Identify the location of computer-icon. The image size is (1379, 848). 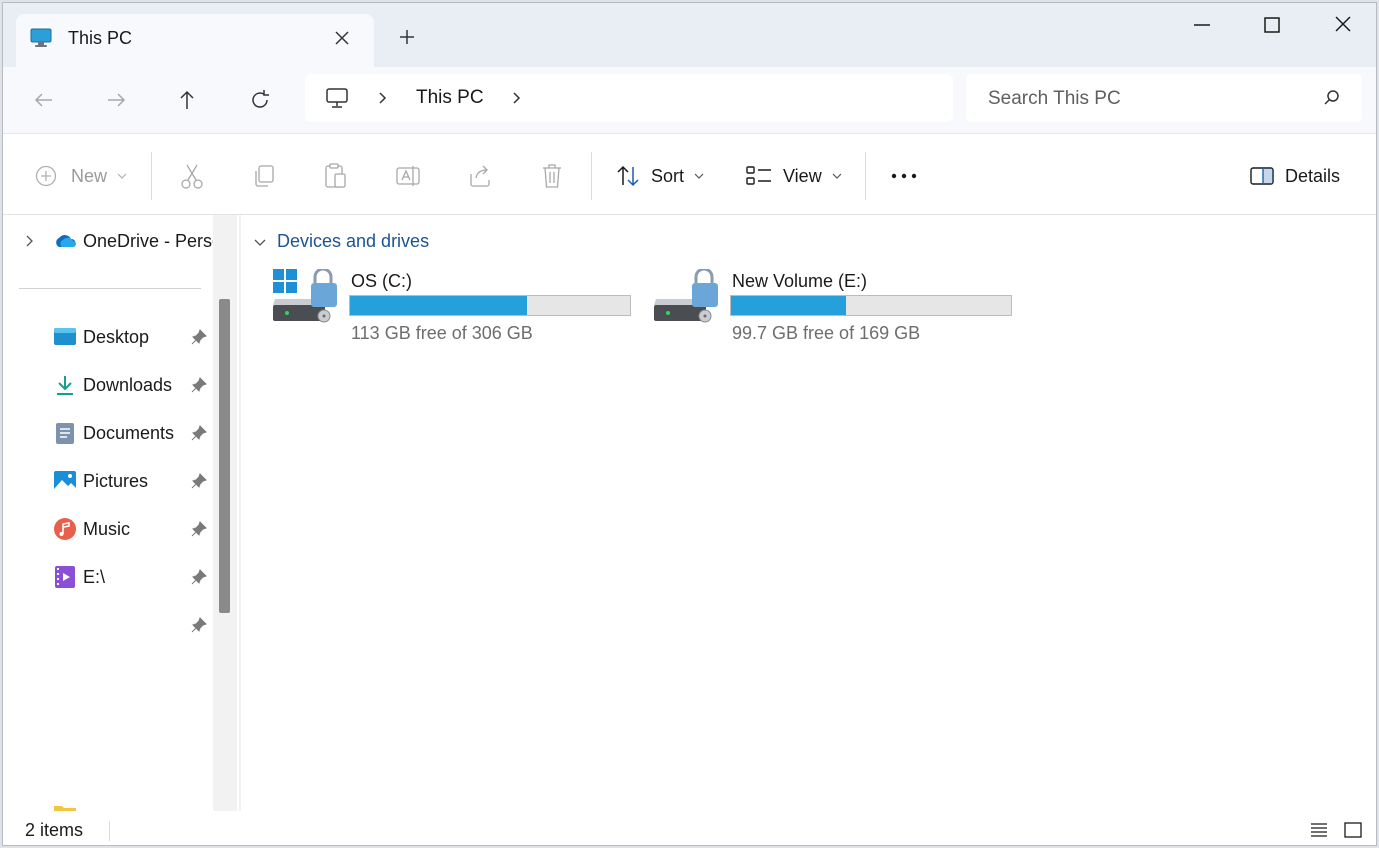
(337, 98).